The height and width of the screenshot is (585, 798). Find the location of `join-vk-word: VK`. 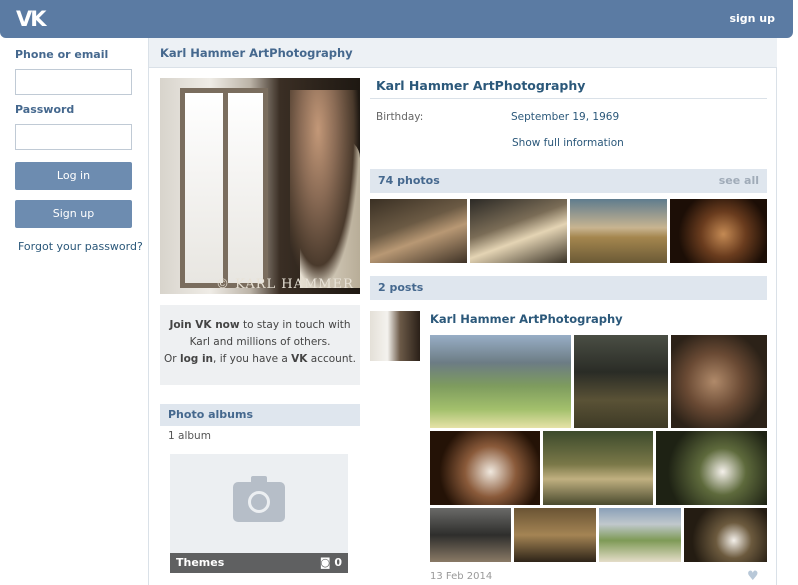

join-vk-word: VK is located at coordinates (299, 359).